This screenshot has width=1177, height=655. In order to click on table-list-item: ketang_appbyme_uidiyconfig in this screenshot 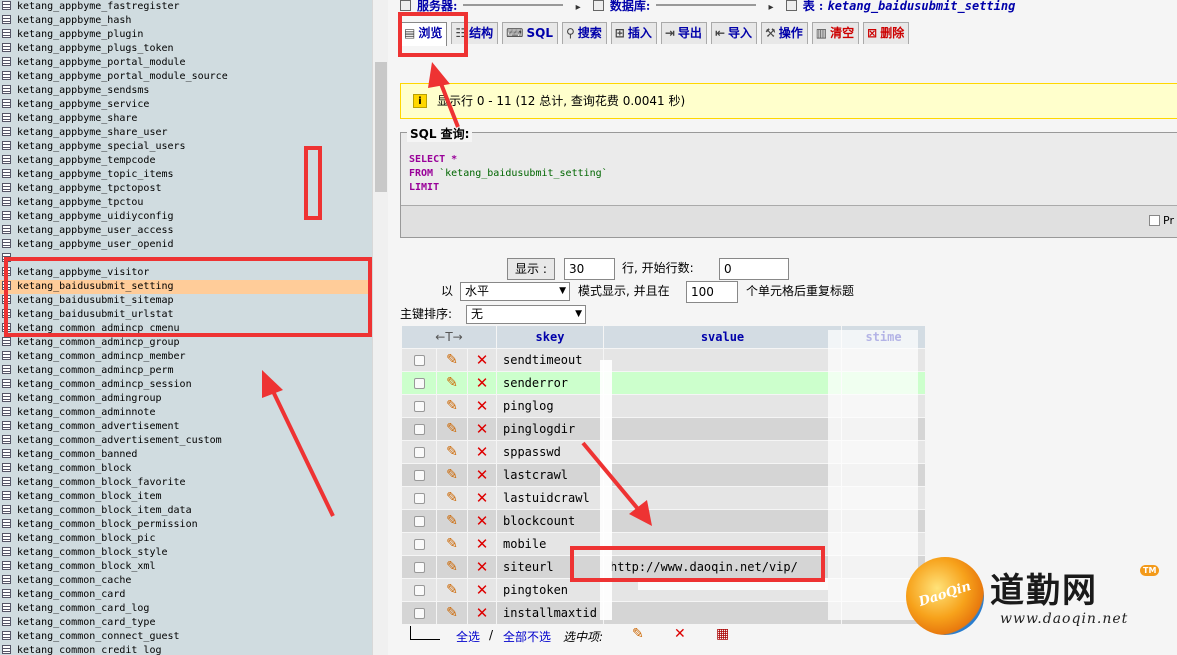, I will do `click(186, 217)`.